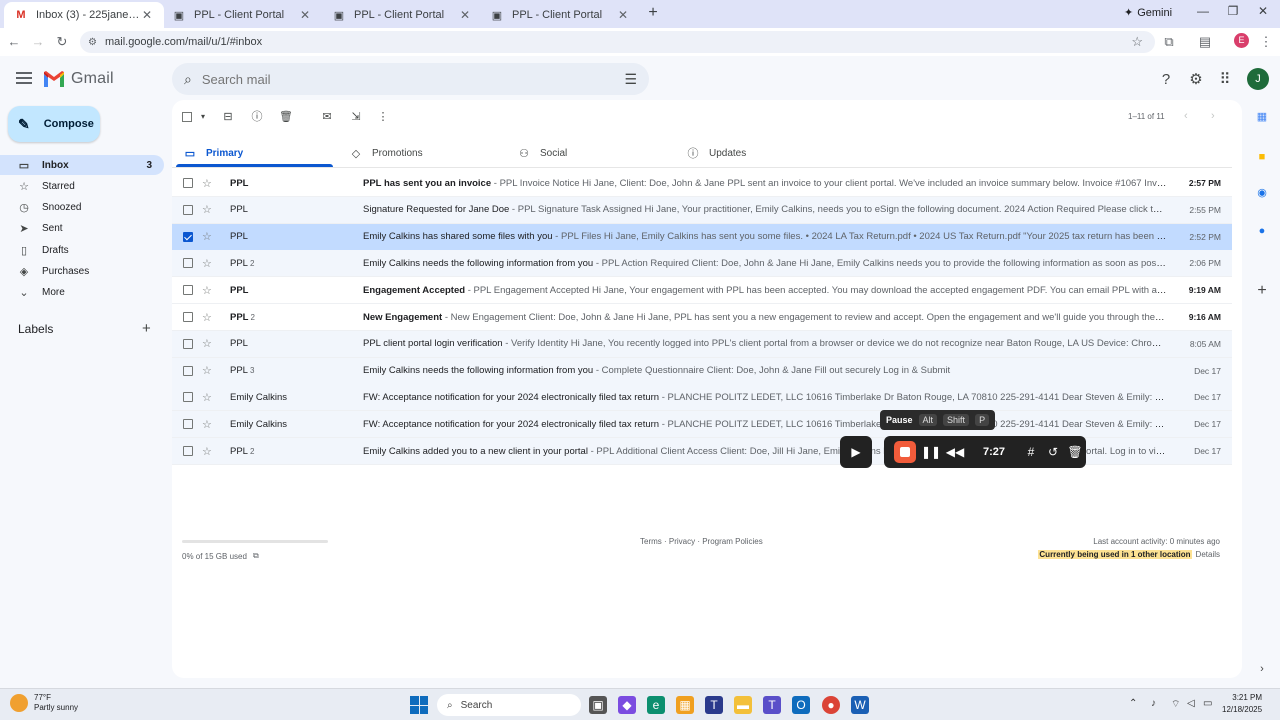 The height and width of the screenshot is (720, 1280). I want to click on browser-profile-avatar: E, so click(1241, 40).